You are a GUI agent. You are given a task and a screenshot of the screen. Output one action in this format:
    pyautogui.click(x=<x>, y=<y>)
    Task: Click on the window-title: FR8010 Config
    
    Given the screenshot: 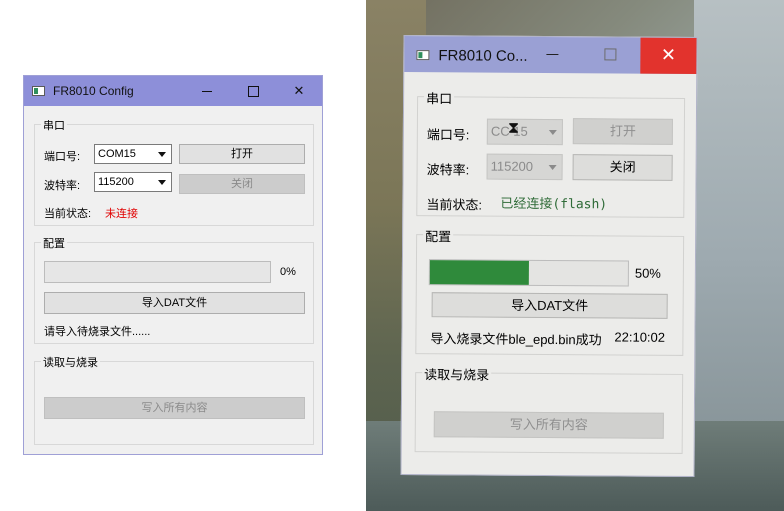 What is the action you would take?
    pyautogui.click(x=93, y=91)
    